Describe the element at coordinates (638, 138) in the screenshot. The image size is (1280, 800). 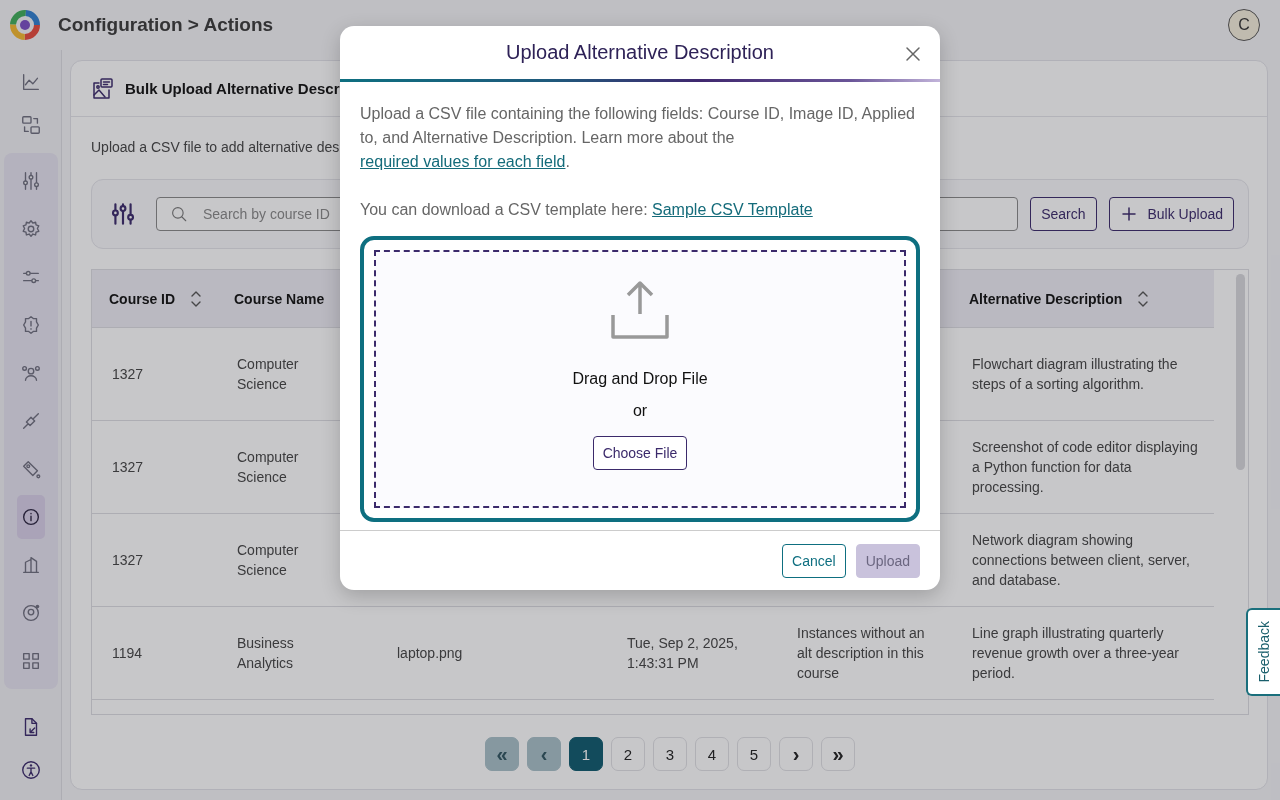
I see `instructions-text: Upload a CSV file containing the following fields: Course ID, Image ID, Applied to, and Alternative Description. Learn more about the required values for each field.` at that location.